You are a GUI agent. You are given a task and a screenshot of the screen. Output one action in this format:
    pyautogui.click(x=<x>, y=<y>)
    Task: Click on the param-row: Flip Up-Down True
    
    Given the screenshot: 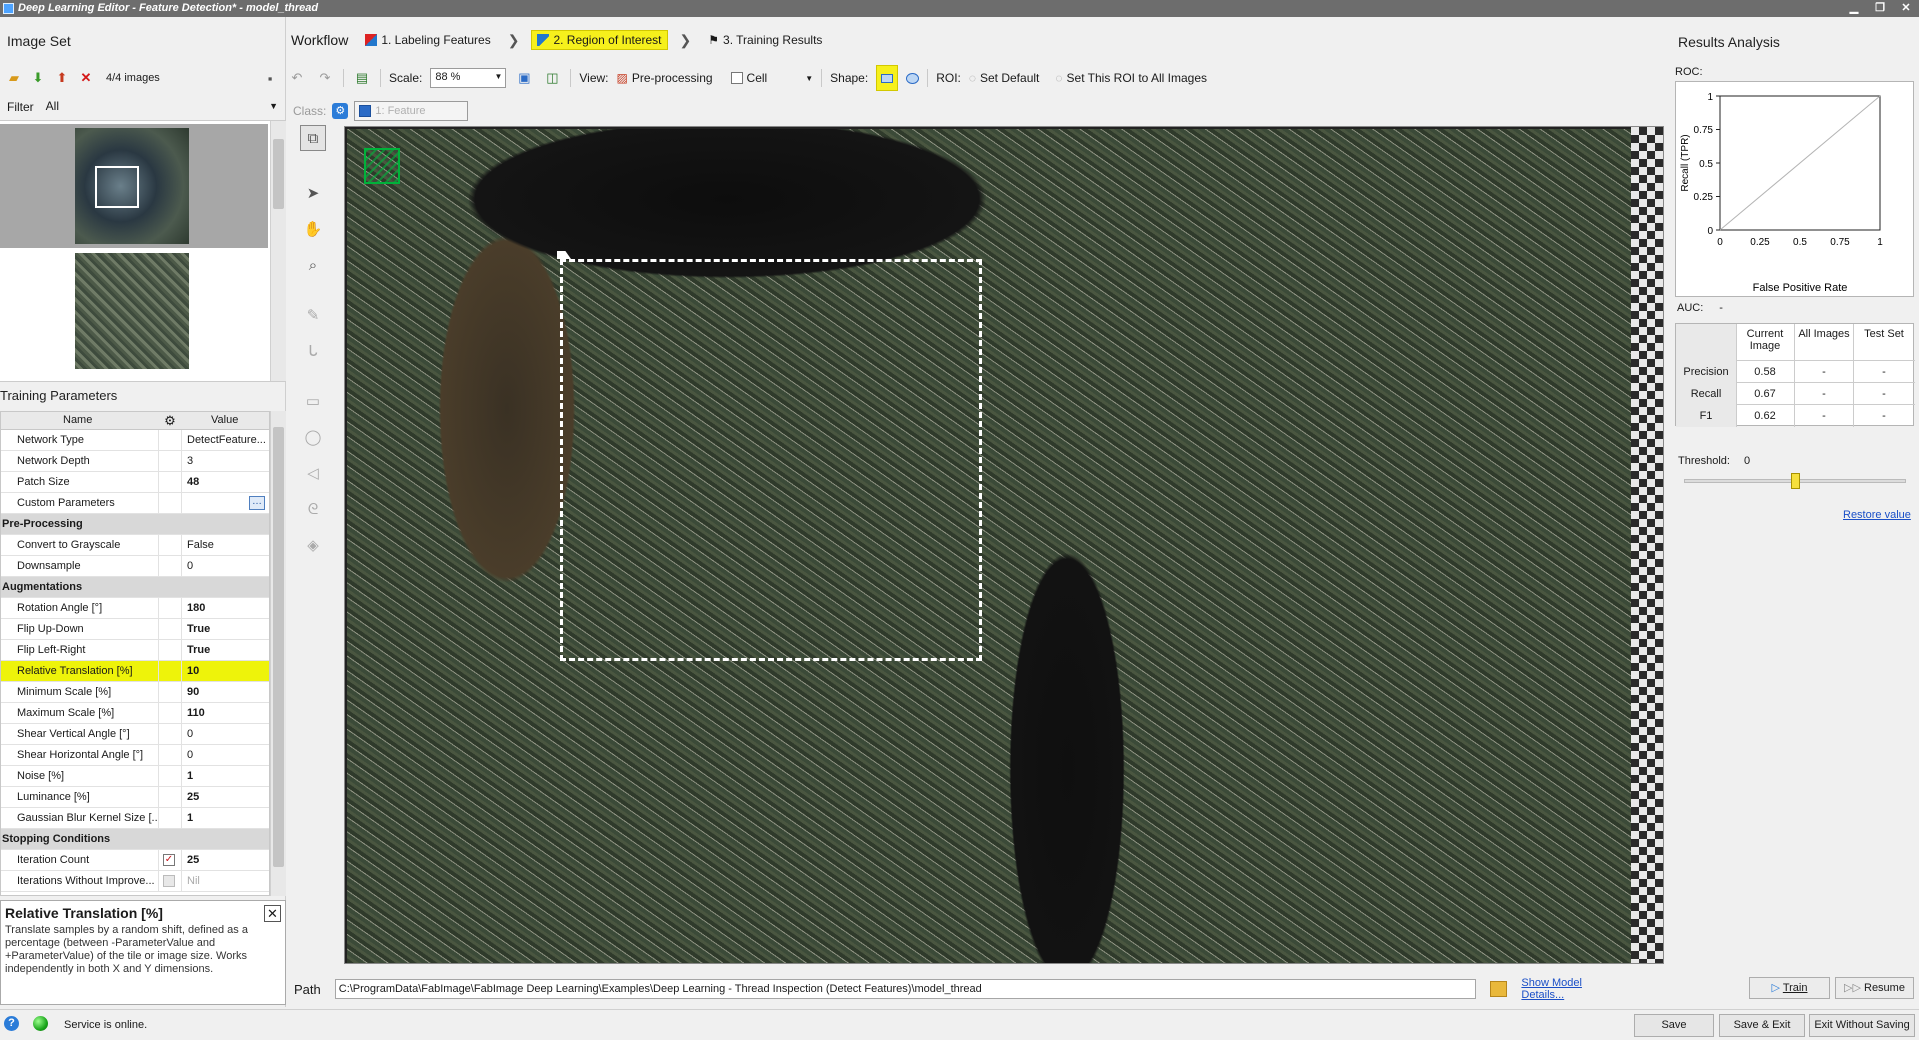 What is the action you would take?
    pyautogui.click(x=135, y=629)
    